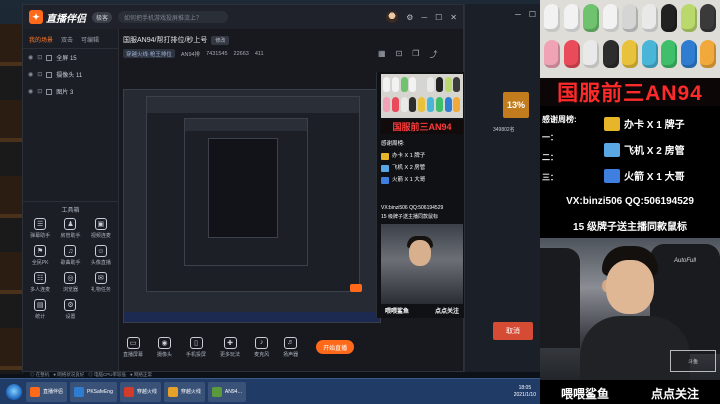 Image resolution: width=720 pixels, height=404 pixels. Describe the element at coordinates (67, 39) in the screenshot. I see `tab-double-click: 双击` at that location.